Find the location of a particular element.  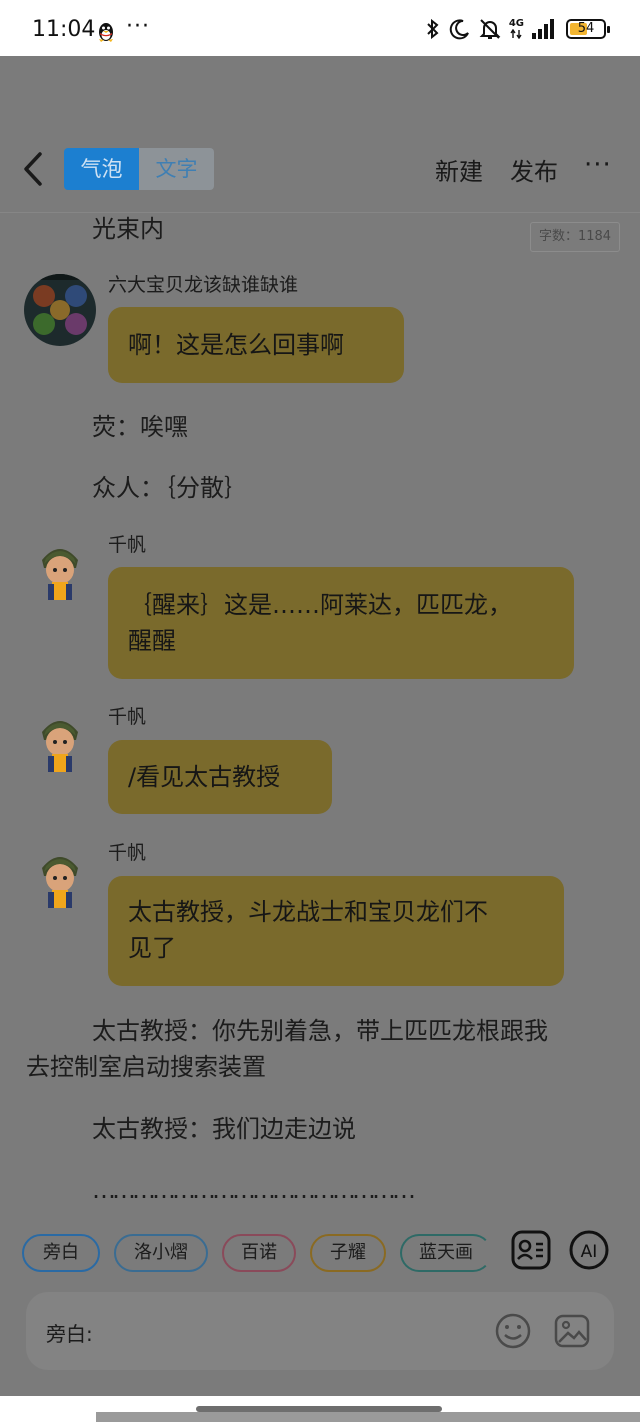

message-input: 旁白: is located at coordinates (320, 1331).